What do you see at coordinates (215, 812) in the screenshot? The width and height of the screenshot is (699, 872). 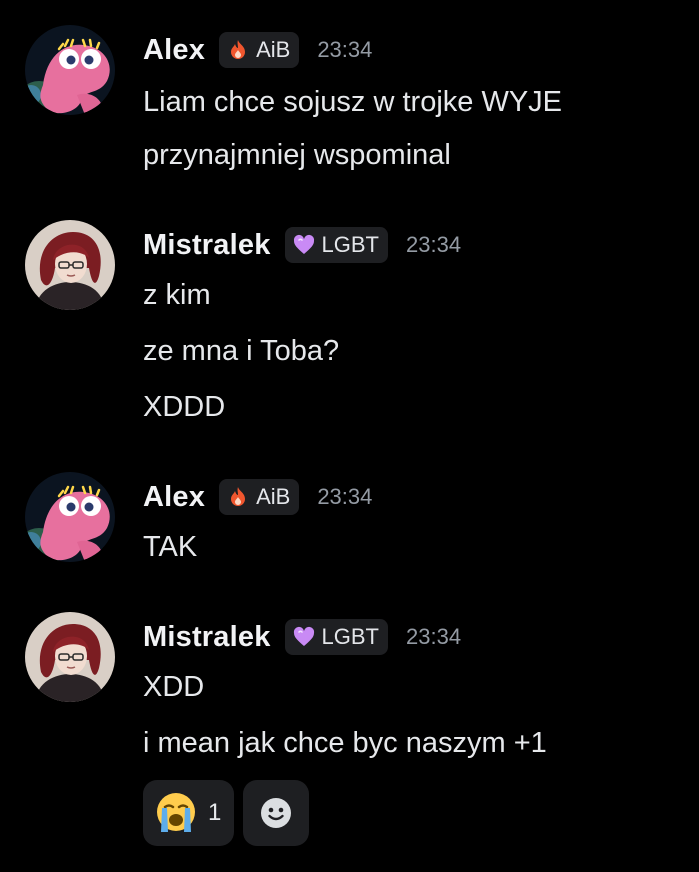 I see `reaction-count: 1` at bounding box center [215, 812].